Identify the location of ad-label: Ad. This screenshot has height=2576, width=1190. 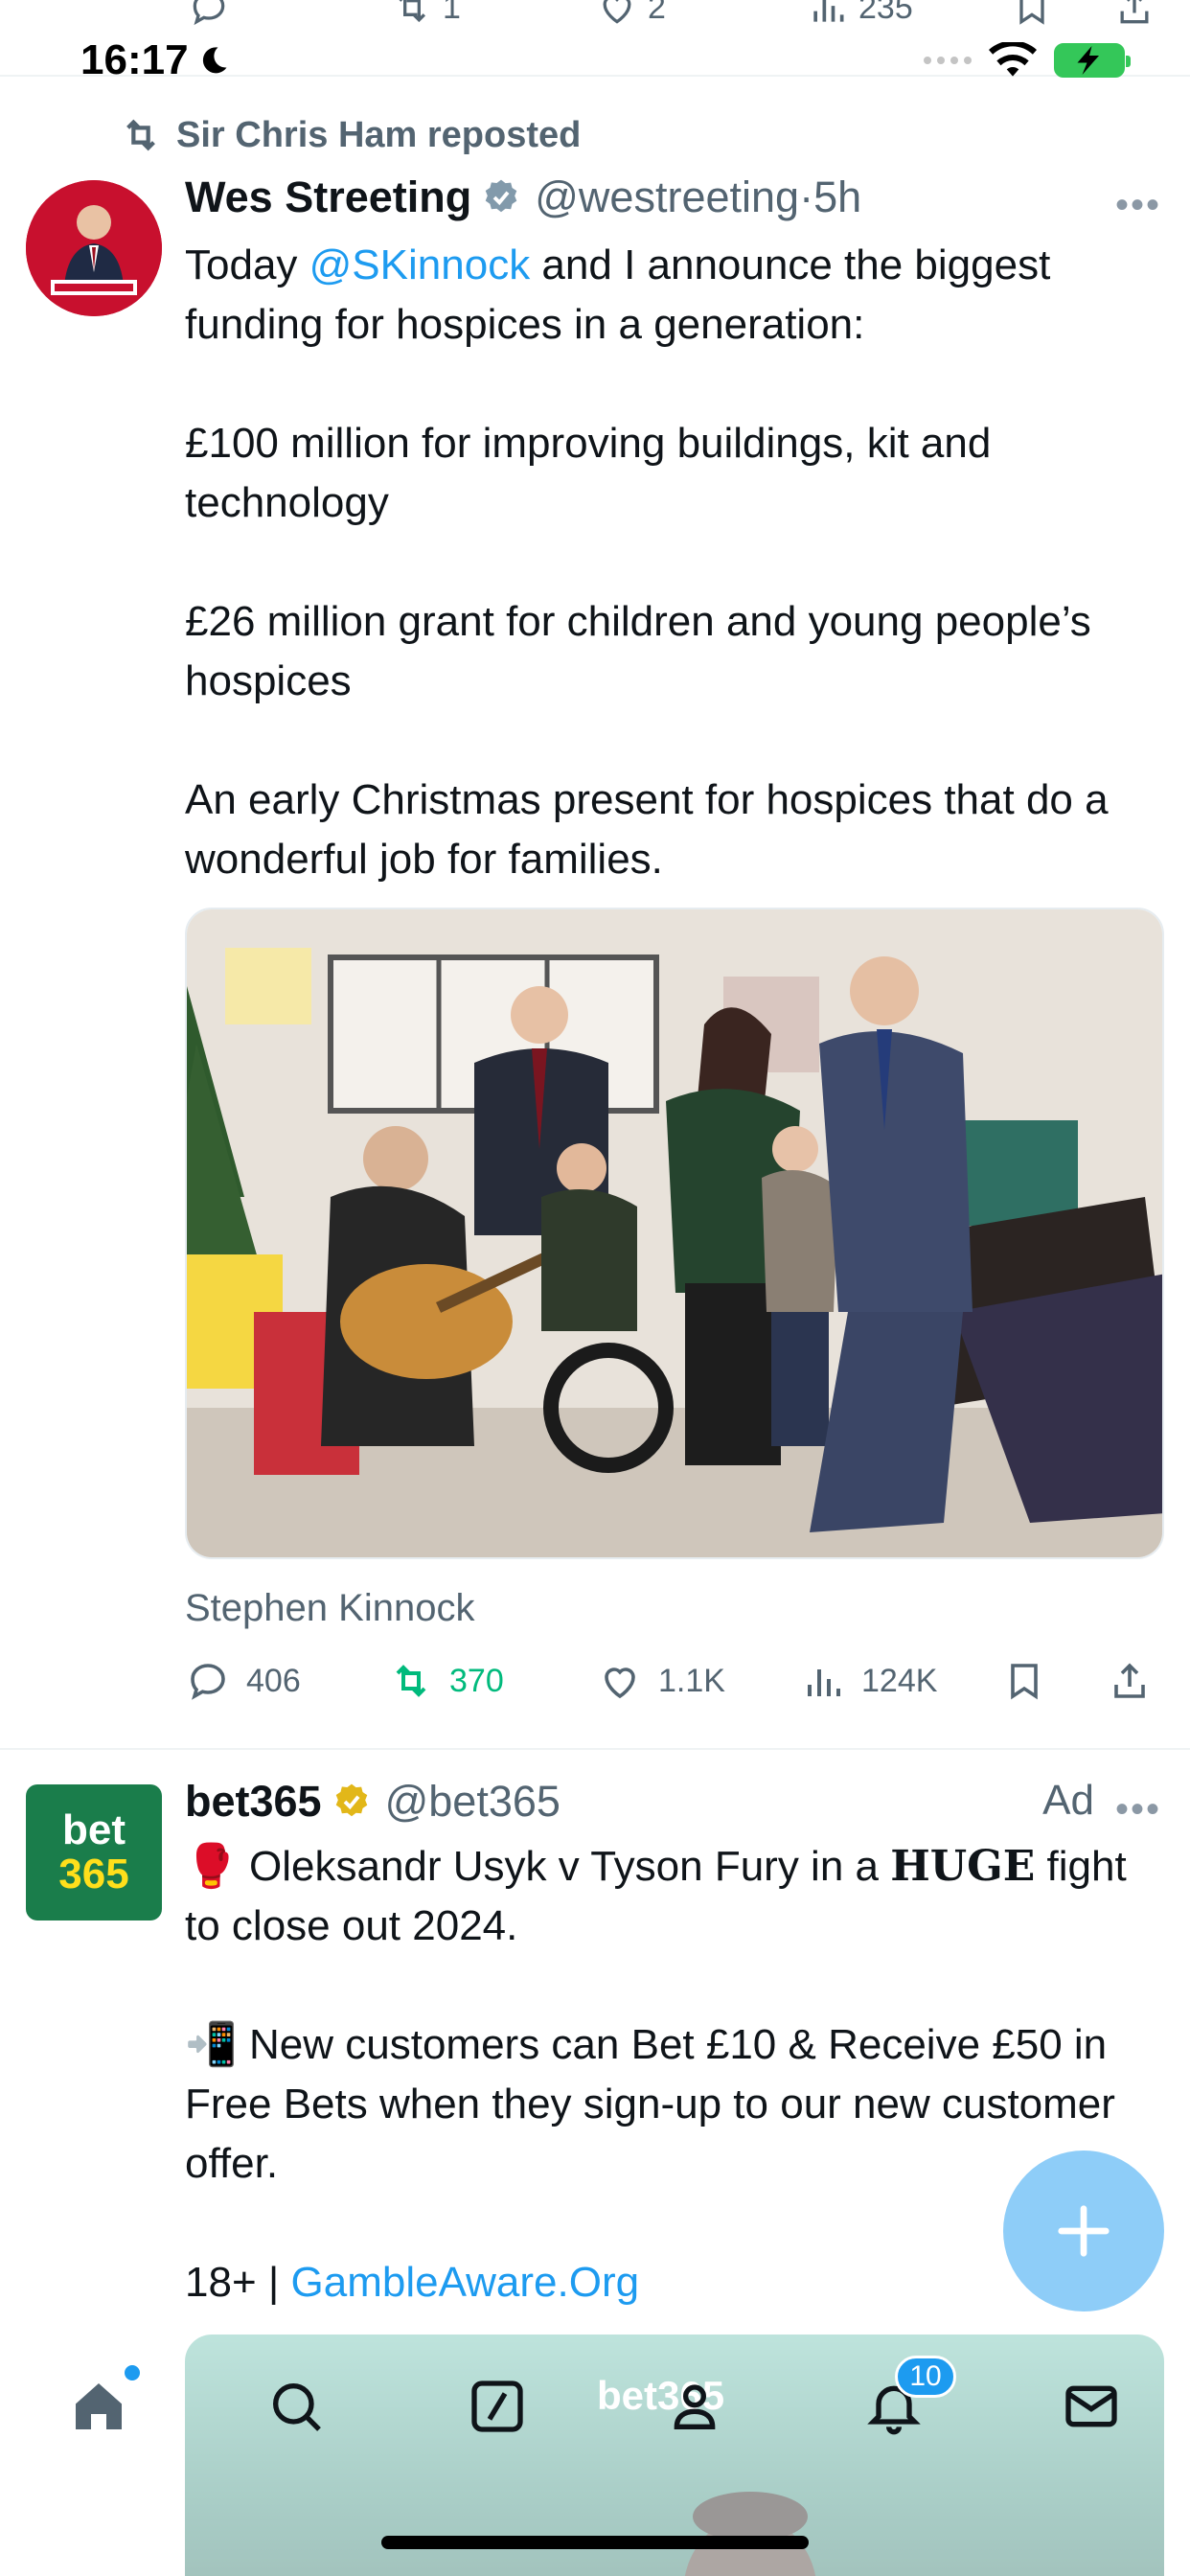
(1068, 1800).